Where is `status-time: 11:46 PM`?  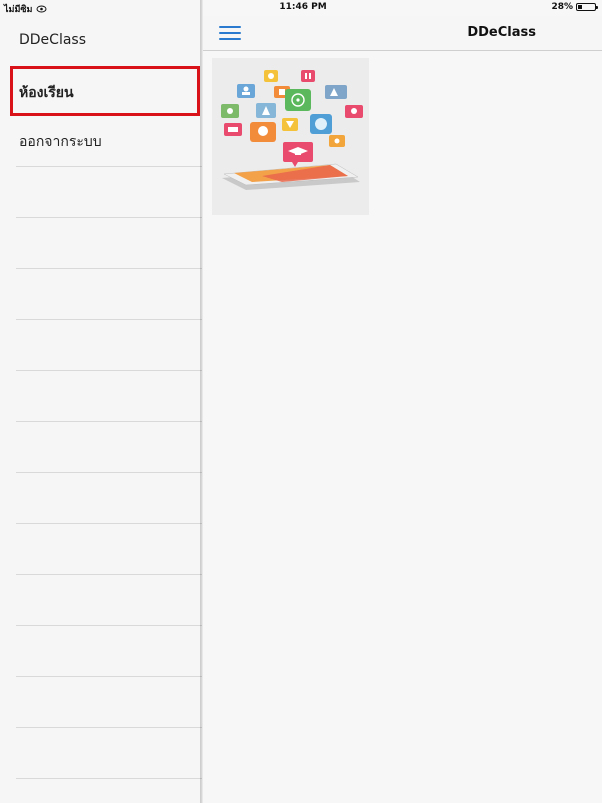
status-time: 11:46 PM is located at coordinates (303, 7).